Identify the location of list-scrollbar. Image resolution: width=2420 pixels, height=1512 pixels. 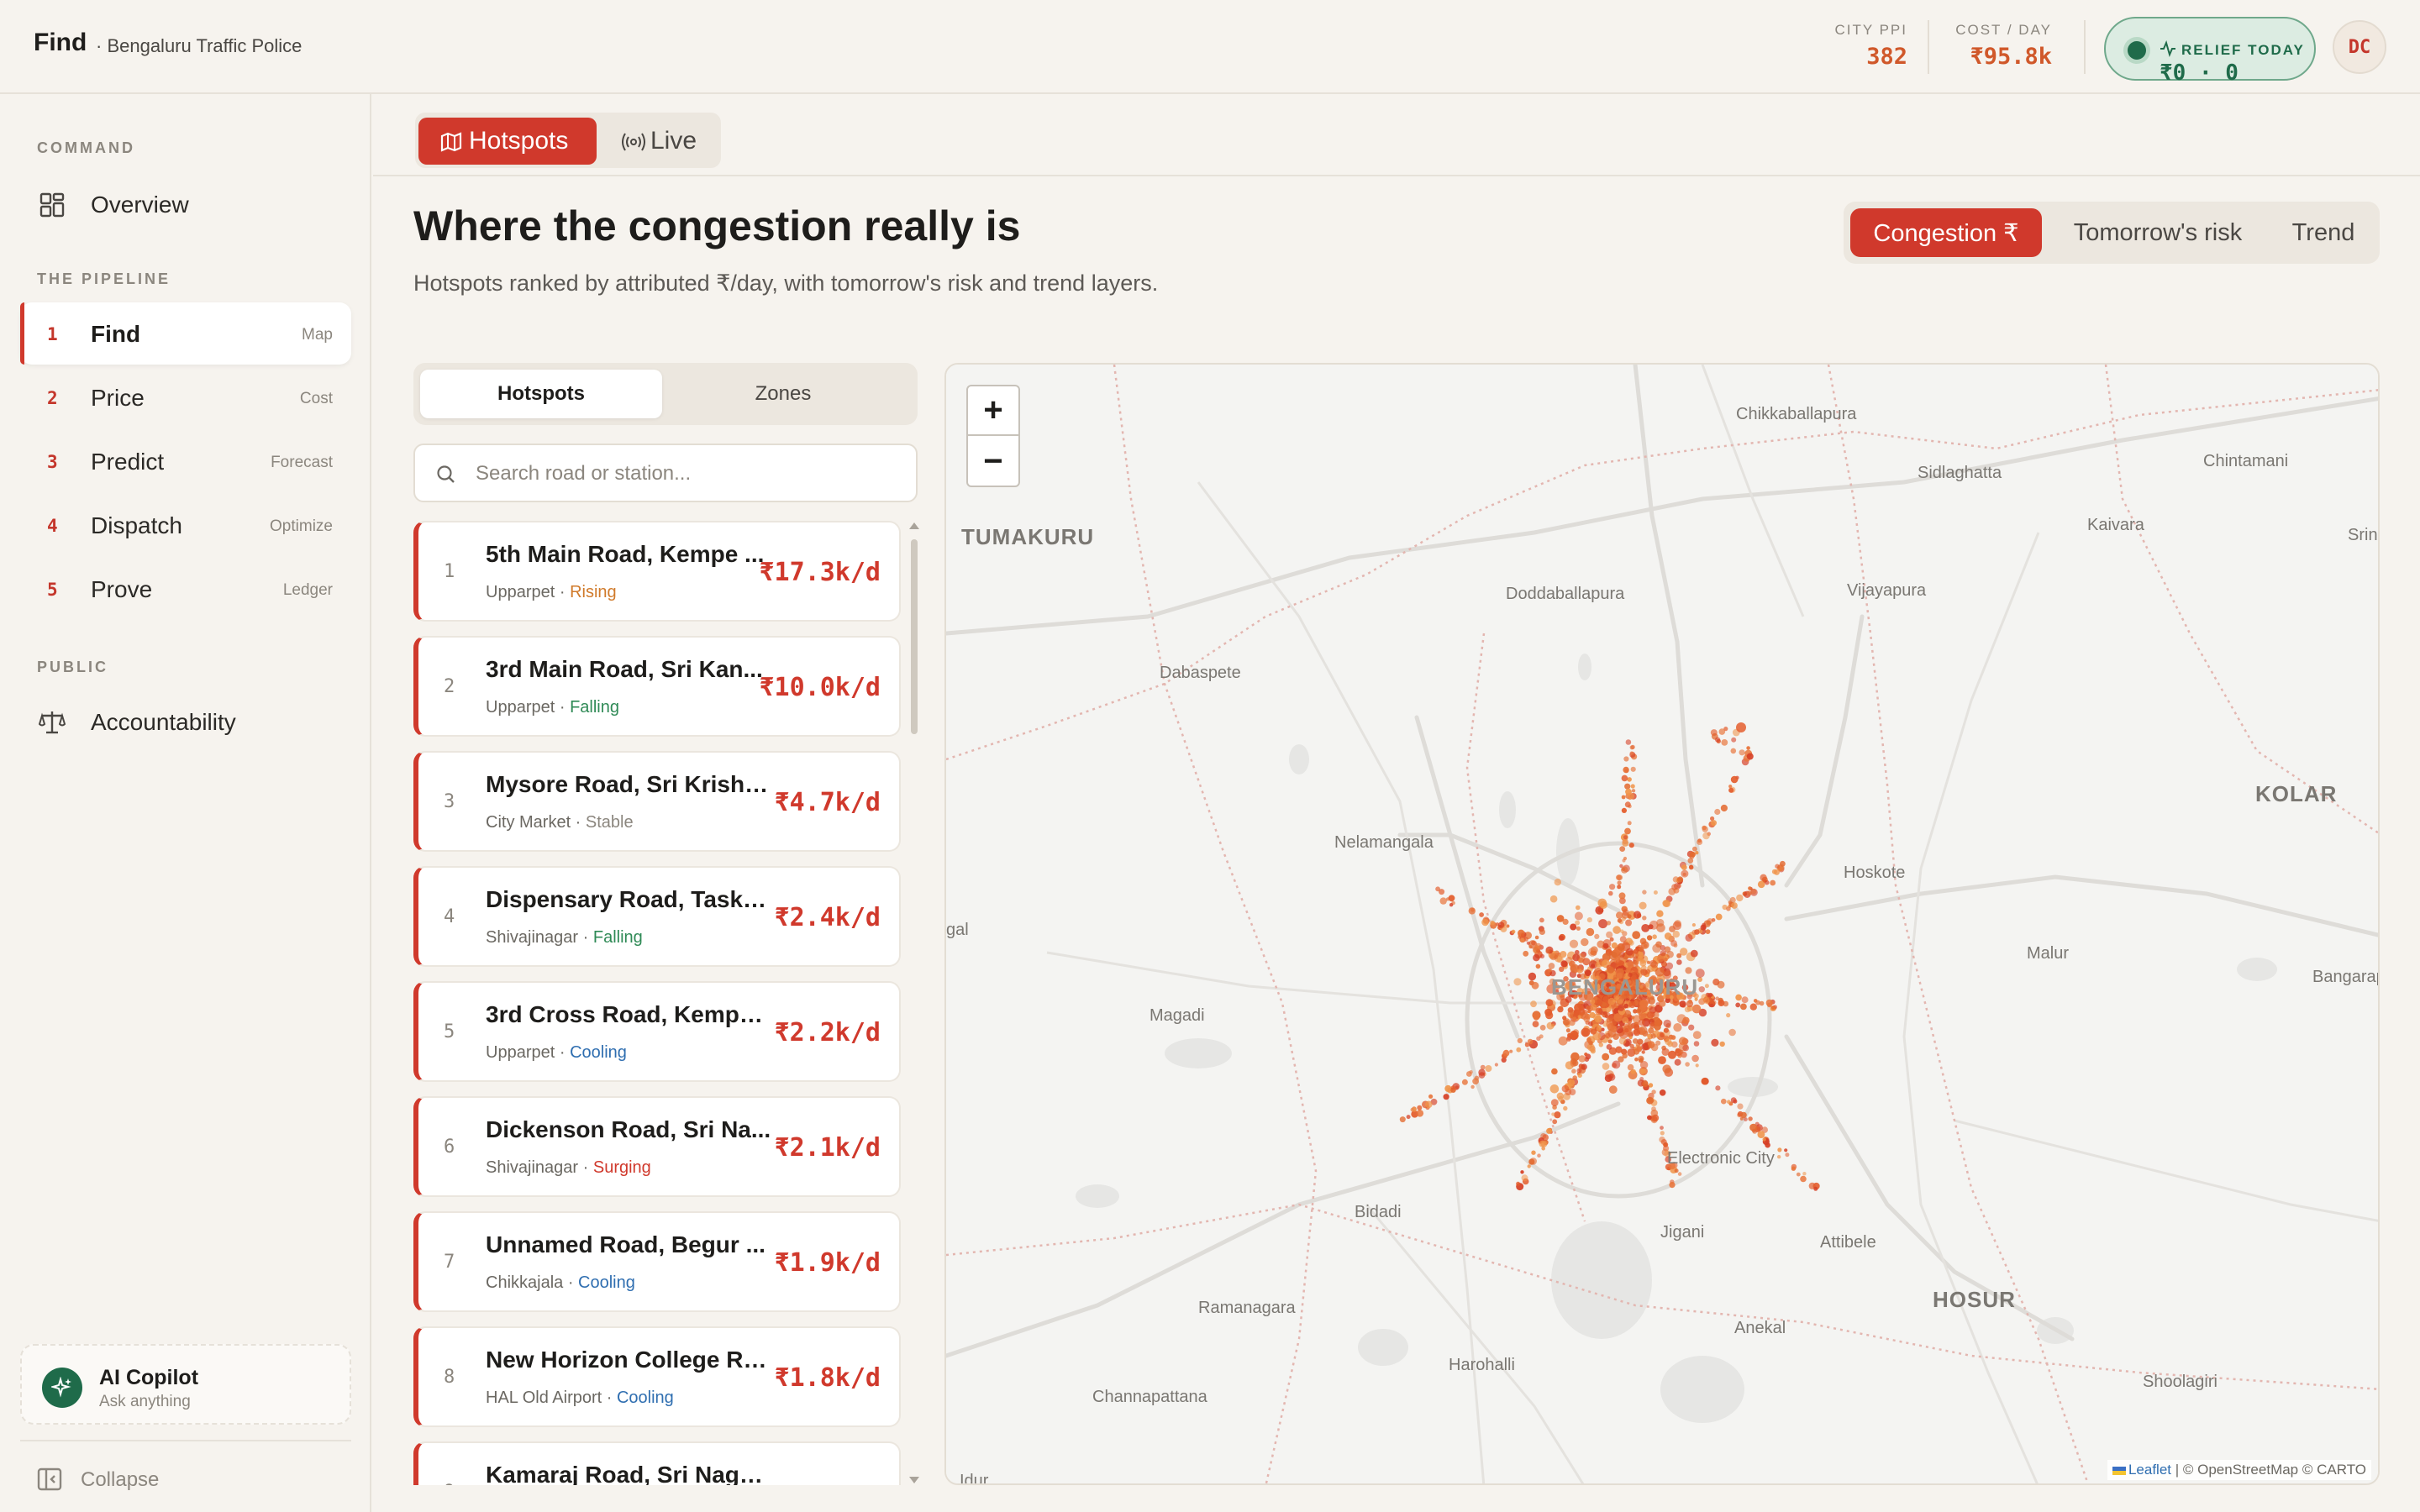
(914, 1002).